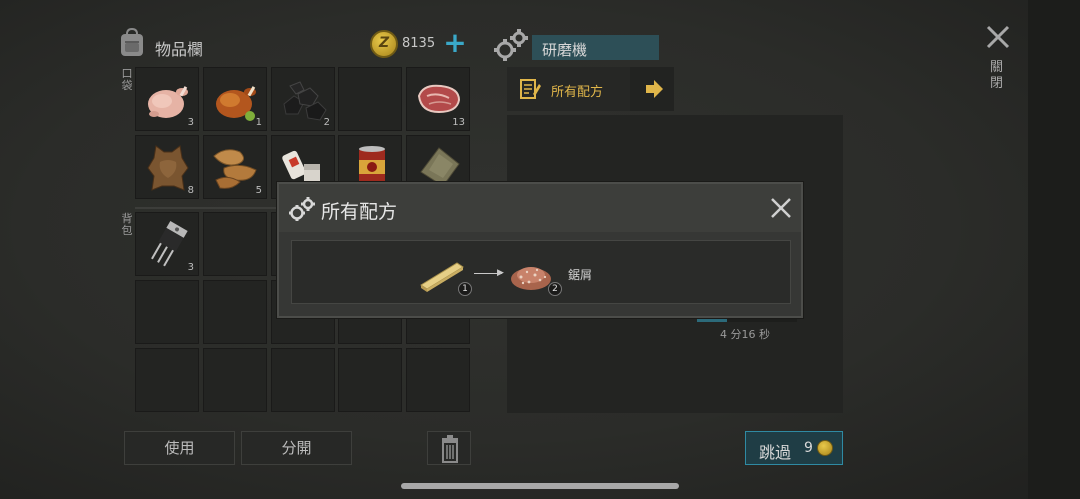  Describe the element at coordinates (825, 448) in the screenshot. I see `coin-icon` at that location.